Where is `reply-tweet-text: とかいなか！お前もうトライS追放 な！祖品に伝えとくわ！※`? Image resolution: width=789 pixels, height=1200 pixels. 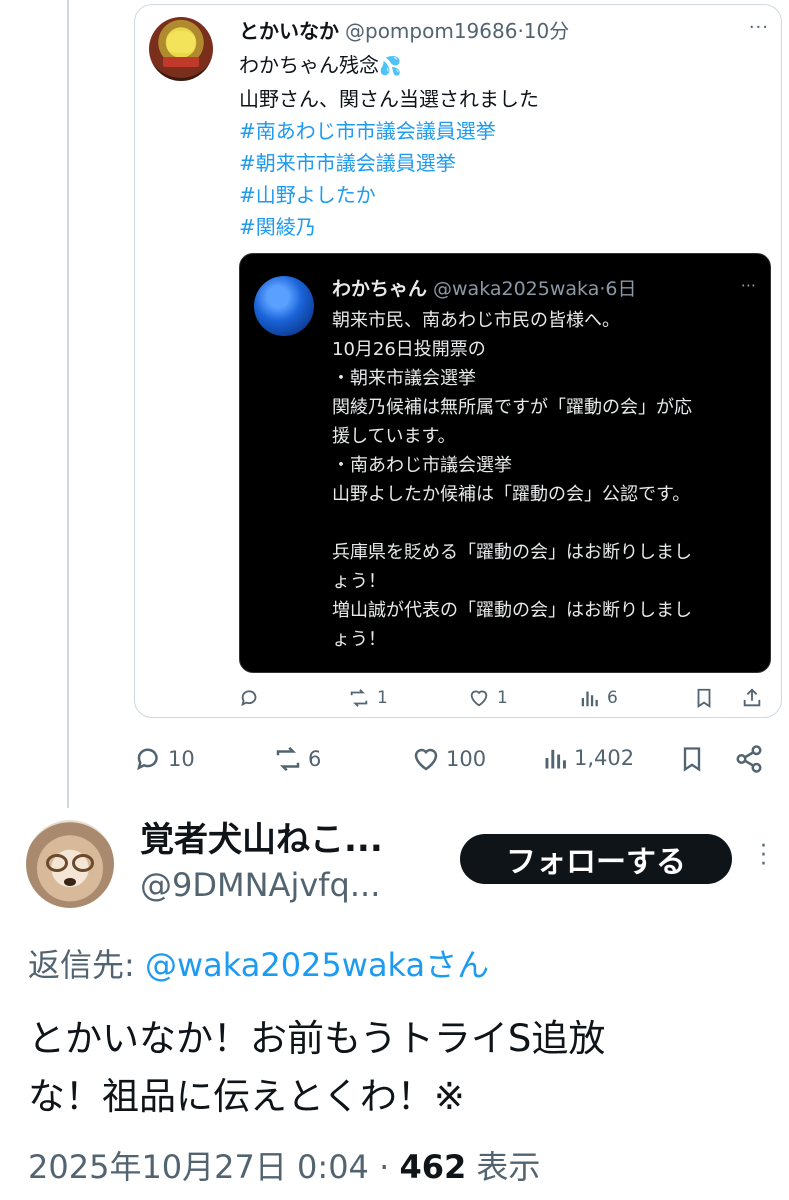 reply-tweet-text: とかいなか！お前もうトライS追放 な！祖品に伝えとくわ！※ is located at coordinates (398, 1068).